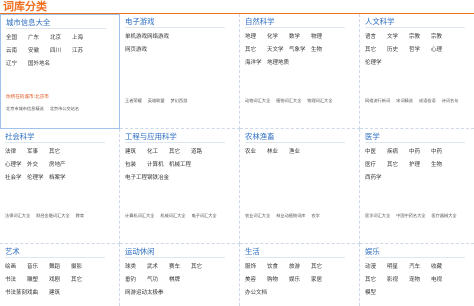  What do you see at coordinates (288, 100) in the screenshot?
I see `featured-dict-link: 植物词汇大全` at bounding box center [288, 100].